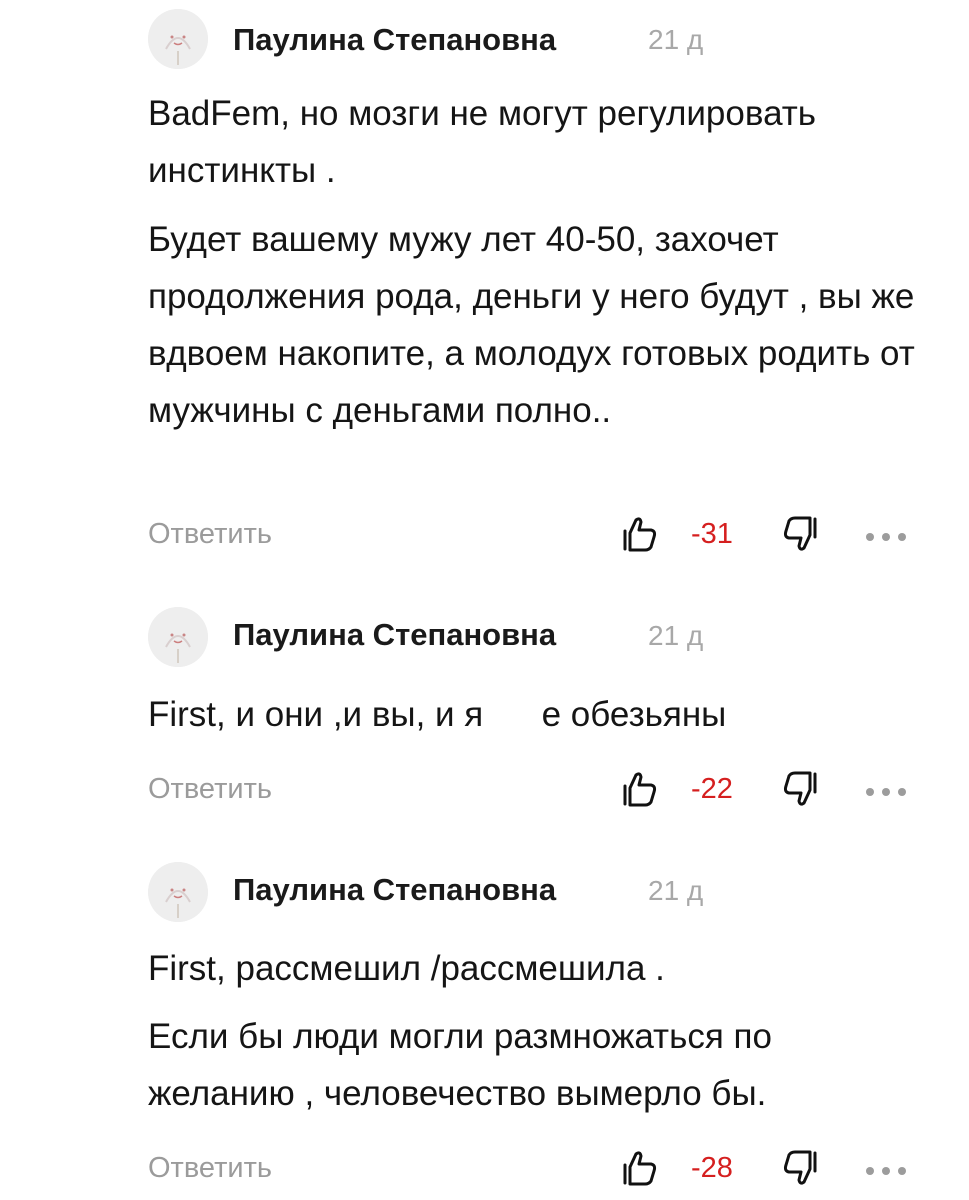  I want to click on vote-score: -31, so click(712, 534).